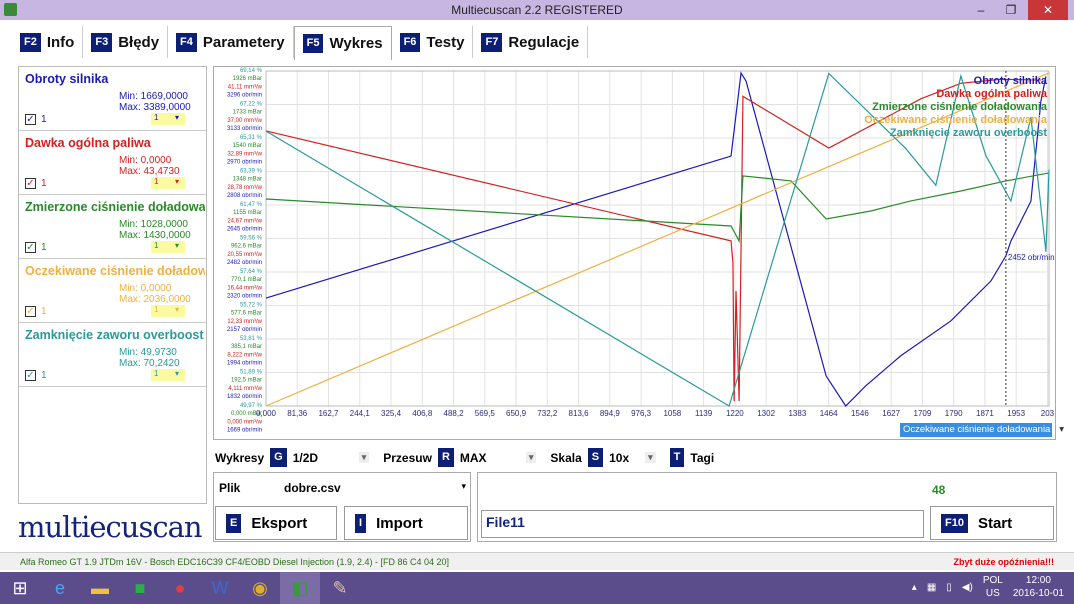 This screenshot has width=1074, height=604. I want to click on legend-entry: Oczekiwane ciśnienie doładowania, so click(956, 120).